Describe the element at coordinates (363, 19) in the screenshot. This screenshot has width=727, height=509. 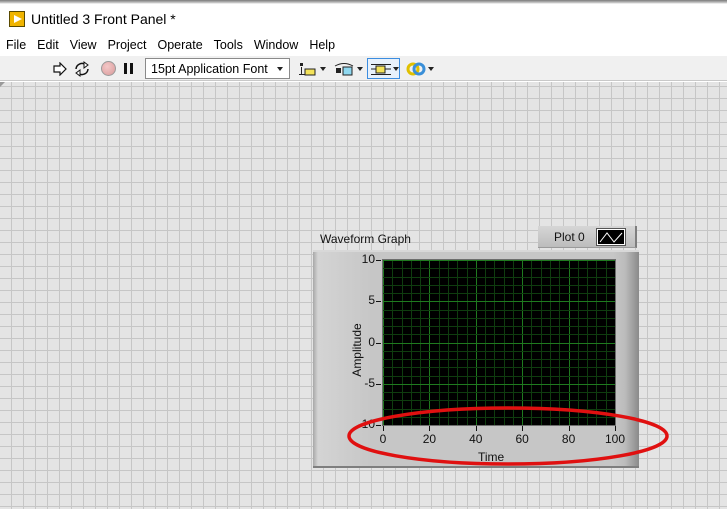
I see `title-bar: Untitled 3 Front Panel *` at that location.